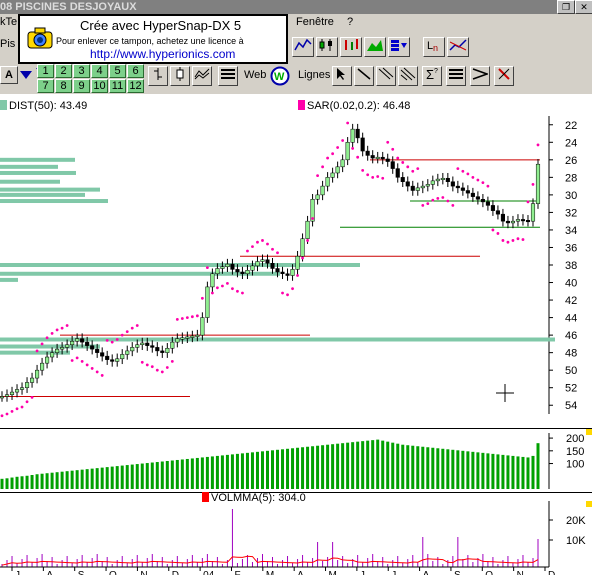 This screenshot has height=578, width=592. I want to click on menu-item-help: ?, so click(350, 22).